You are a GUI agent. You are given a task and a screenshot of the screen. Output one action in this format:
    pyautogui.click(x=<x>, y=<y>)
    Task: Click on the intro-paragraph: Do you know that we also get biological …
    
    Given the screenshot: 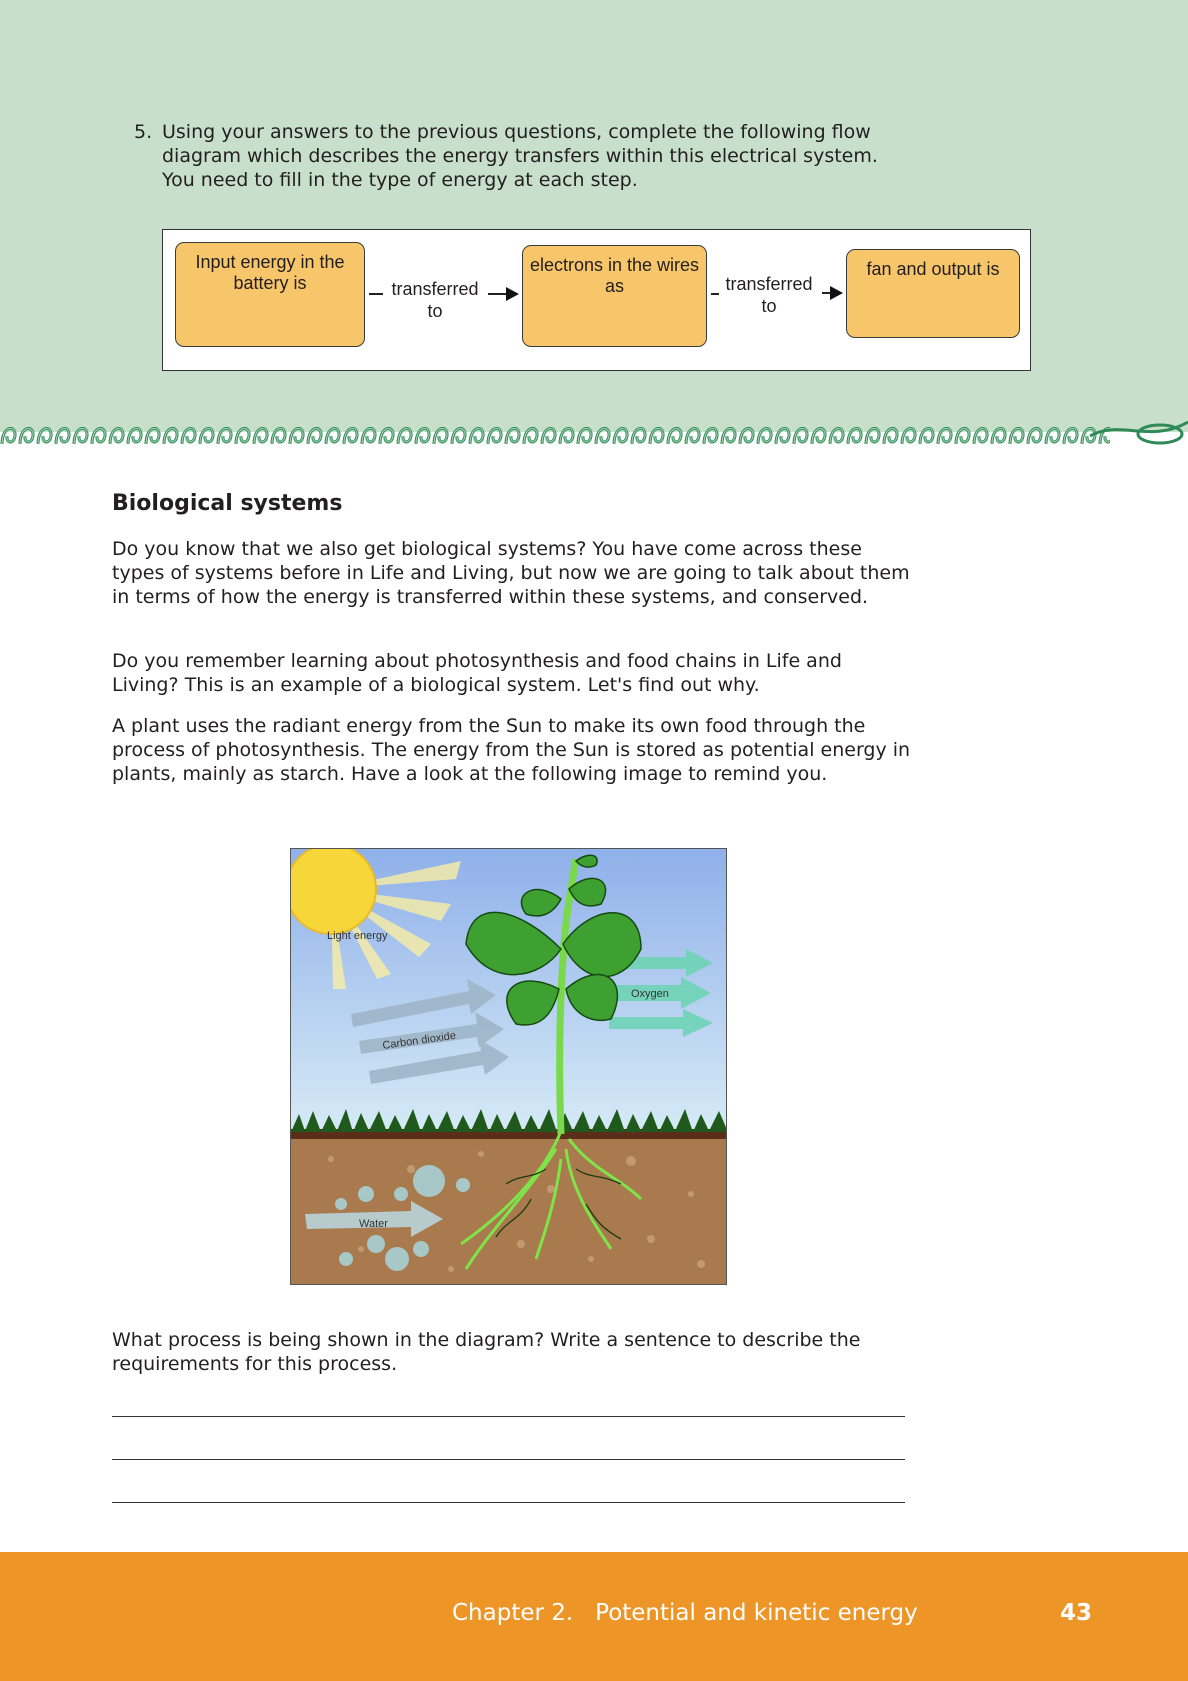 What is the action you would take?
    pyautogui.click(x=511, y=573)
    